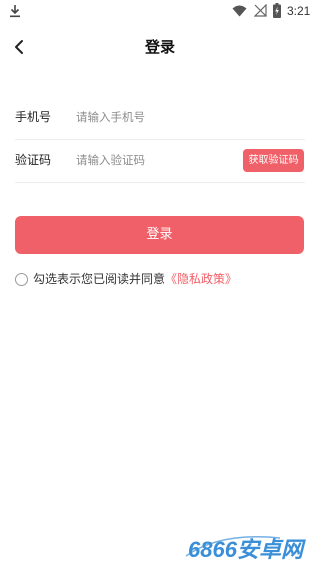 The image size is (320, 572). What do you see at coordinates (156, 117) in the screenshot?
I see `phone-input` at bounding box center [156, 117].